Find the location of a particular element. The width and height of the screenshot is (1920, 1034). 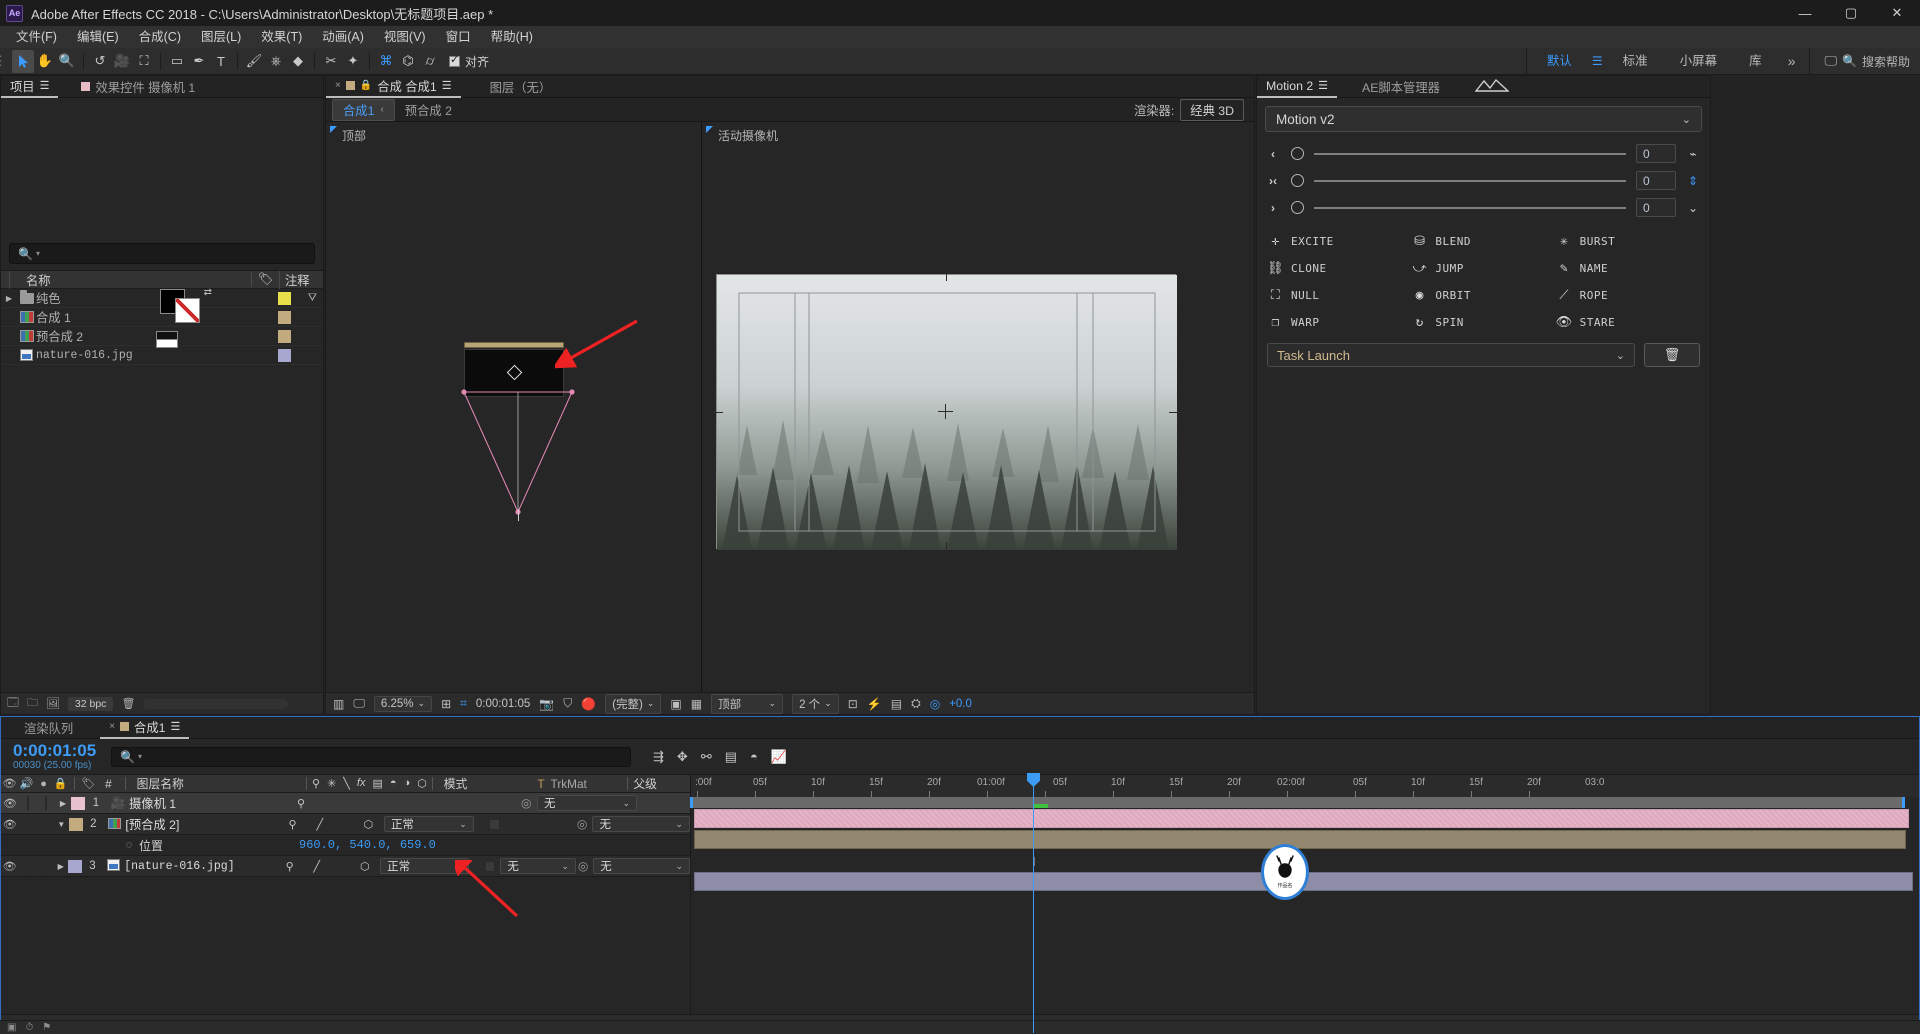

parent-pickwhip-icon: ◎ is located at coordinates (585, 866).